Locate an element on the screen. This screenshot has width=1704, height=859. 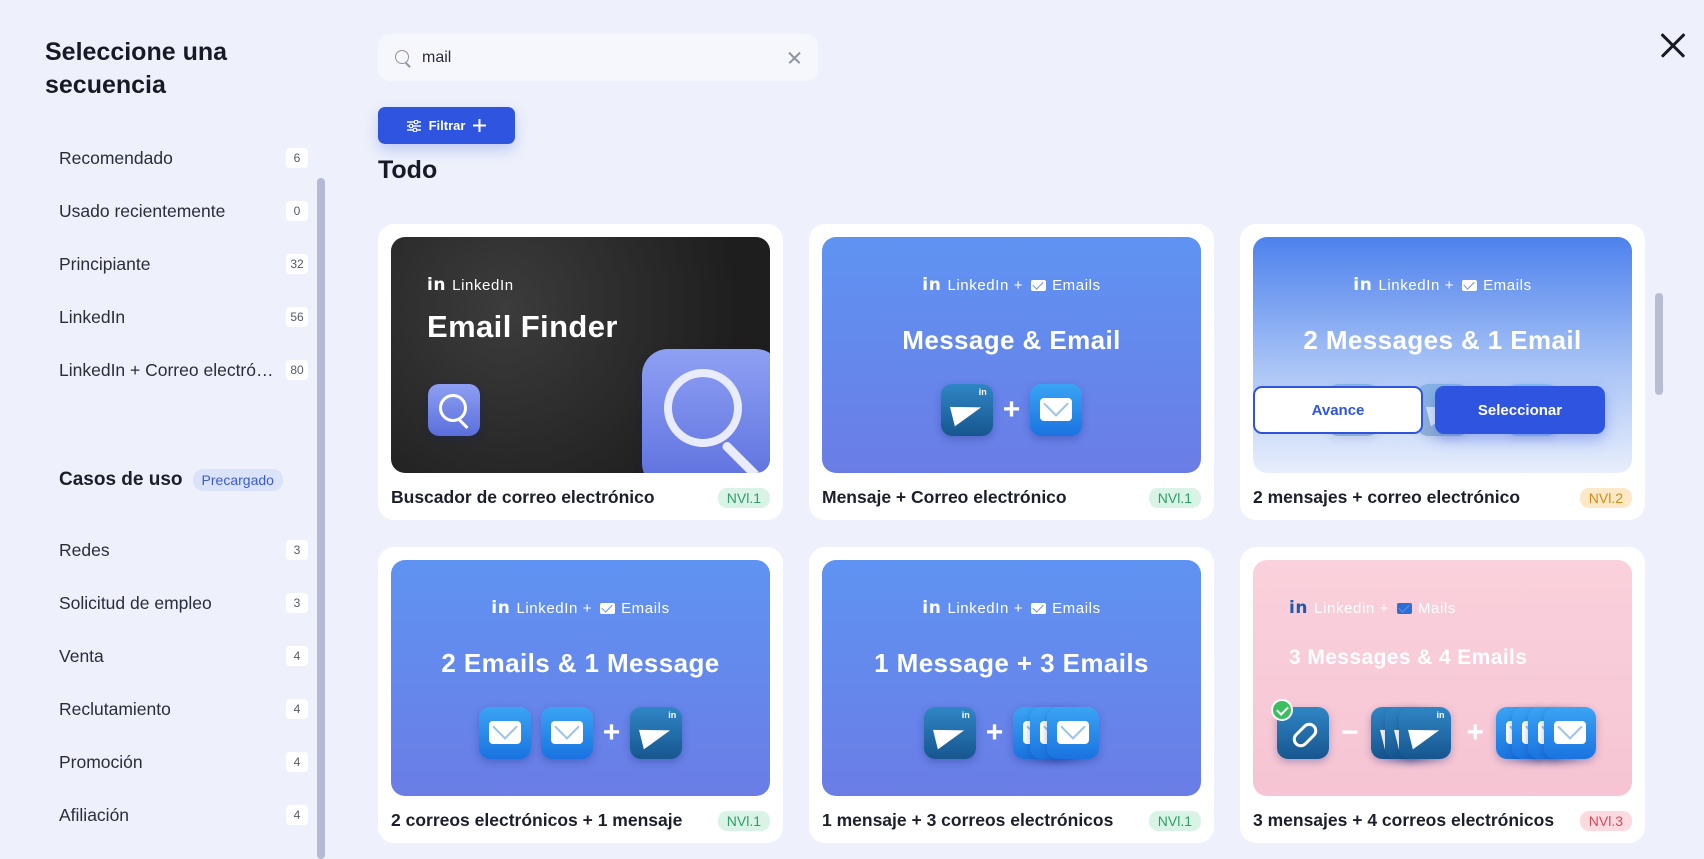
sidebar-item-label: Afiliación is located at coordinates (94, 814).